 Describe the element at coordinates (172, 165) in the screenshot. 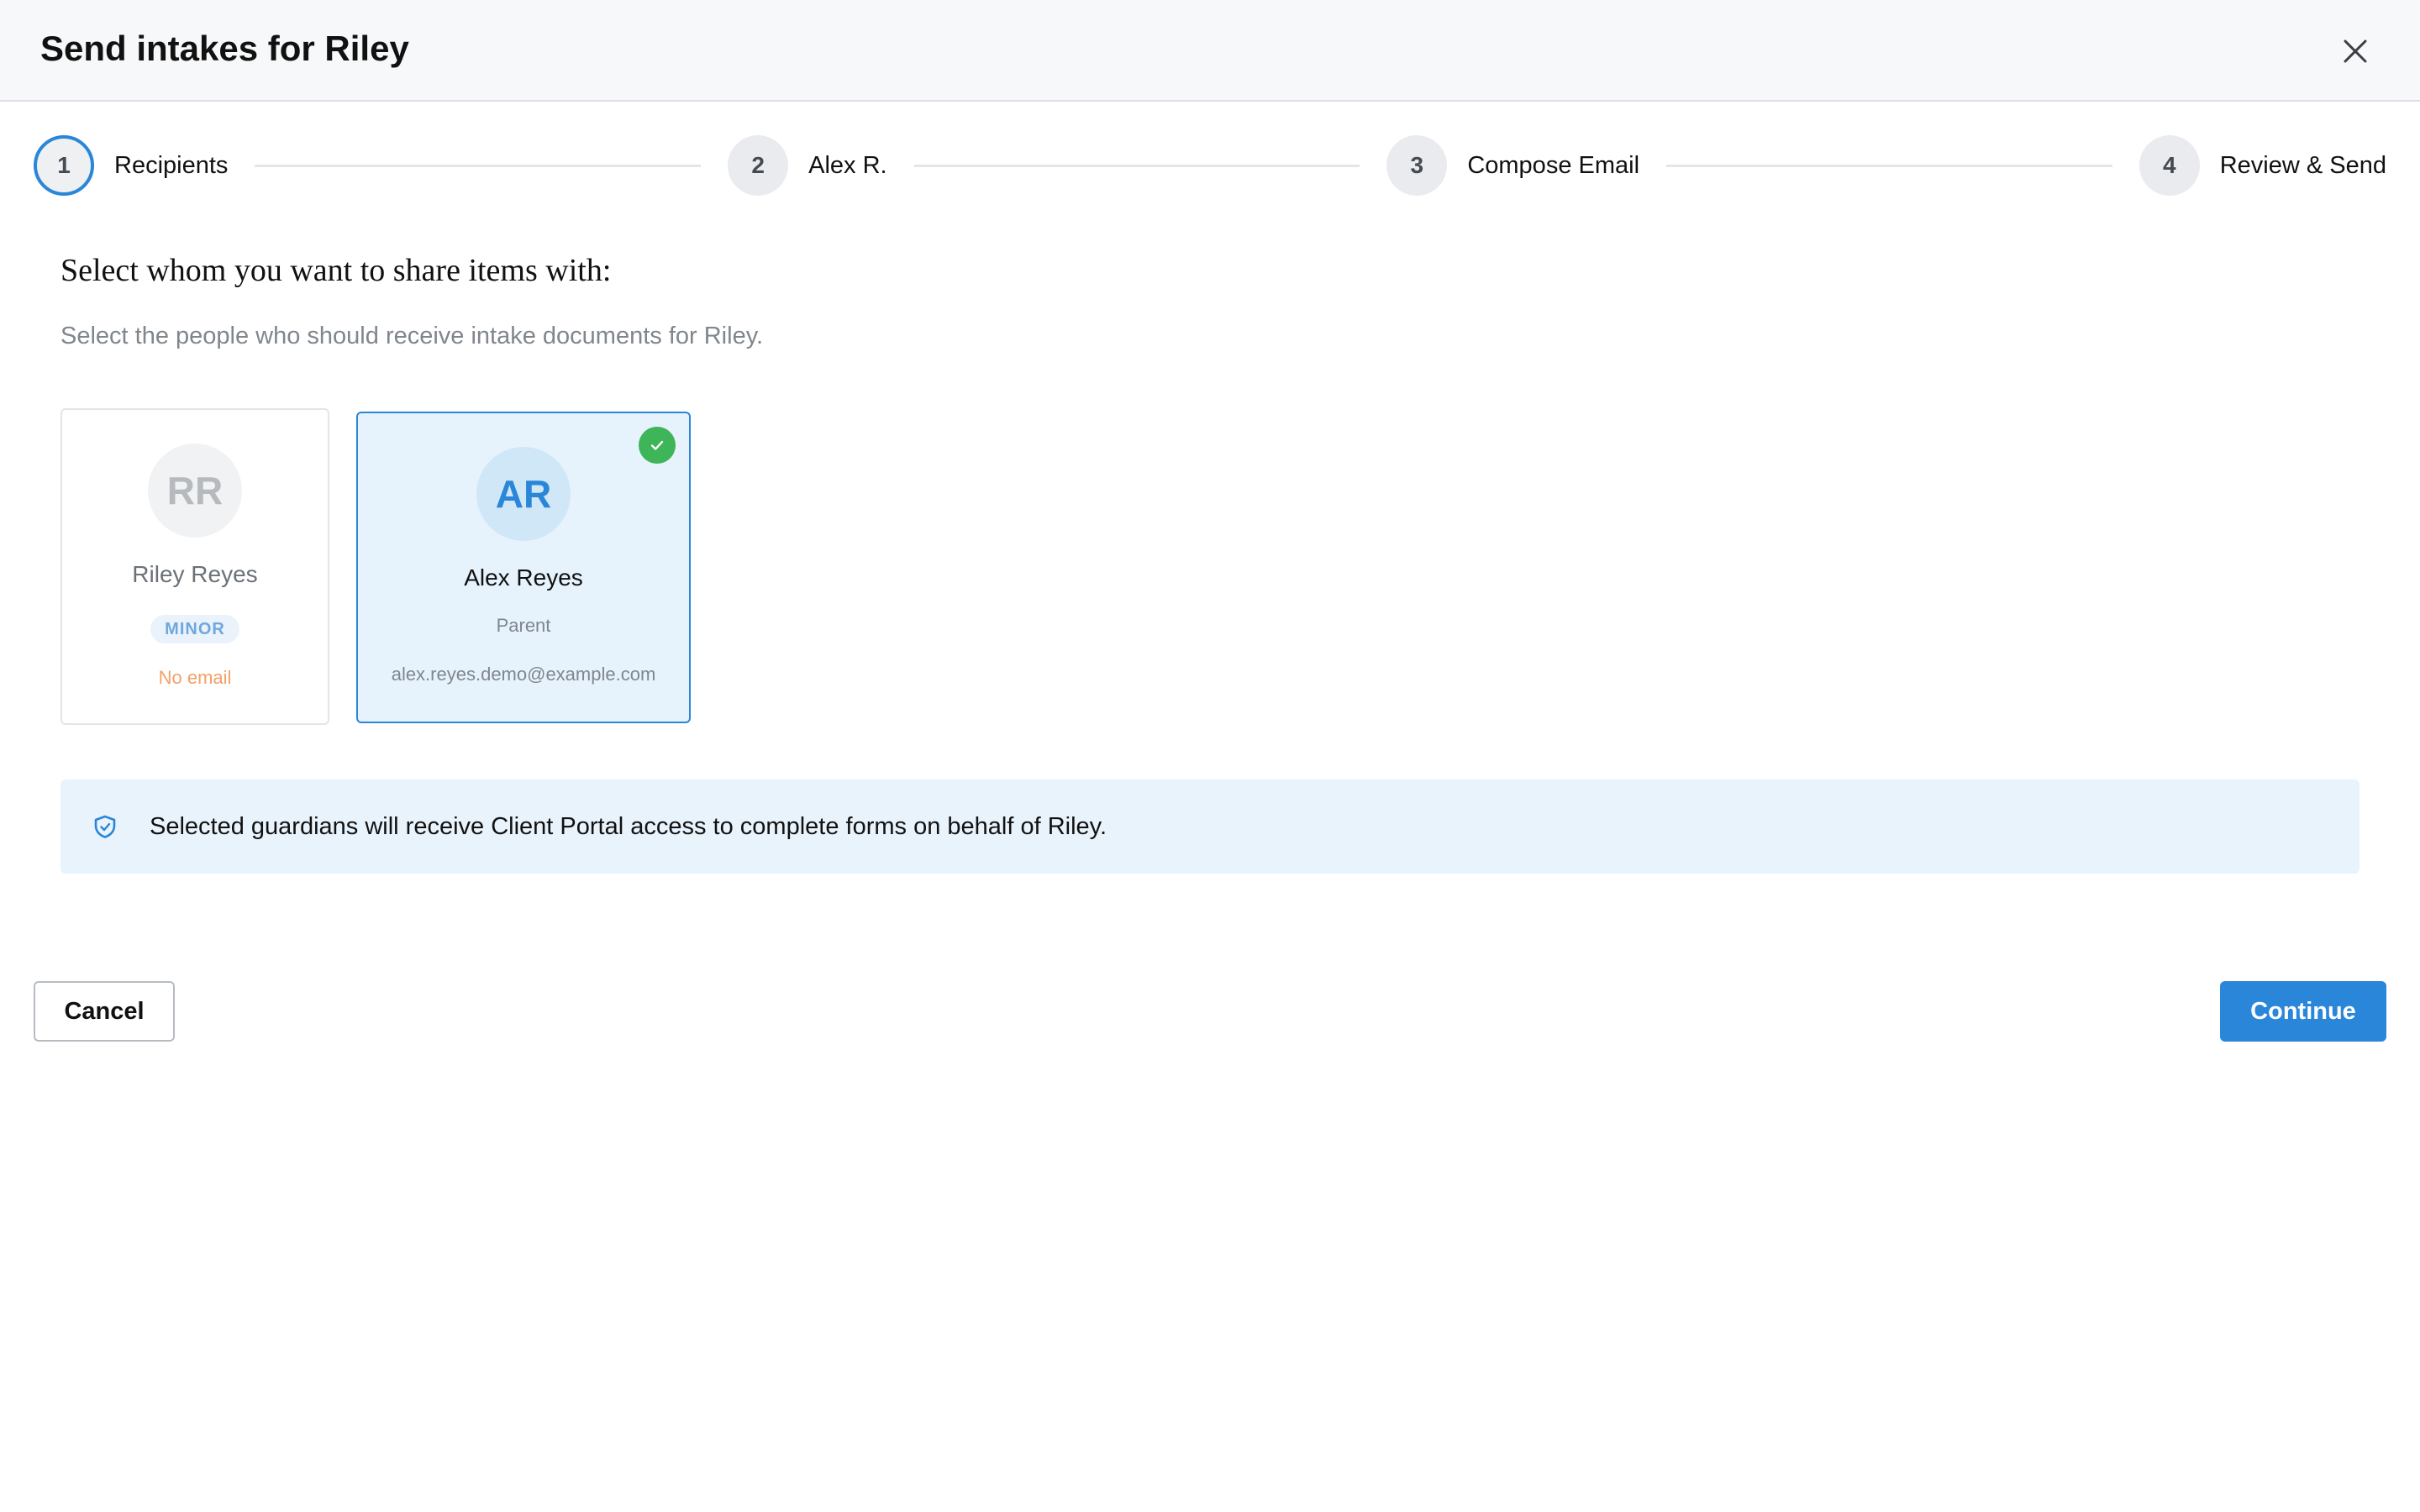

I see `step-label: Recipients` at that location.